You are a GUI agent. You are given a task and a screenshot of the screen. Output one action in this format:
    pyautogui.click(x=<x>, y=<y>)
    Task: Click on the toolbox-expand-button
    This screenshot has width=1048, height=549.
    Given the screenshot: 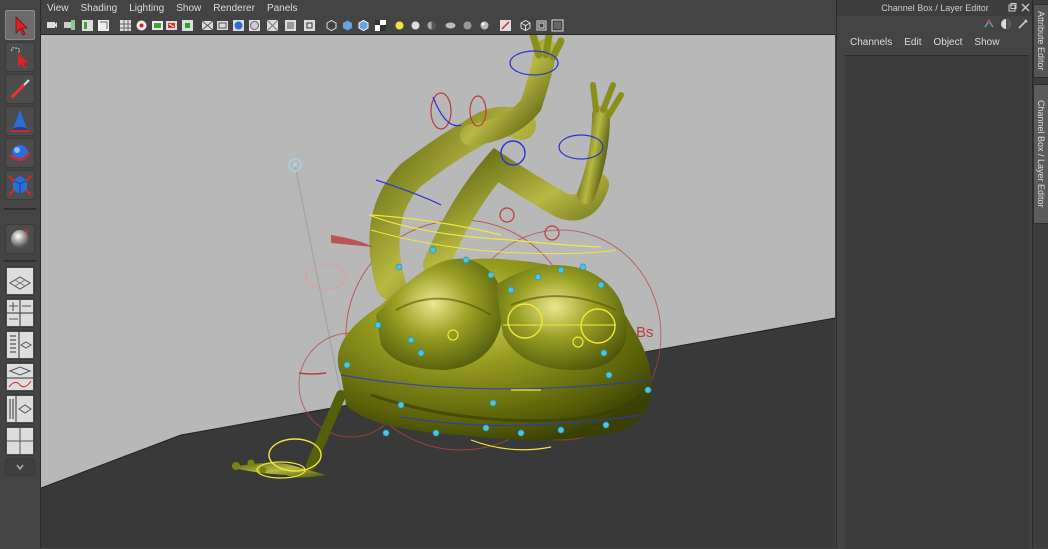 What is the action you would take?
    pyautogui.click(x=20, y=467)
    